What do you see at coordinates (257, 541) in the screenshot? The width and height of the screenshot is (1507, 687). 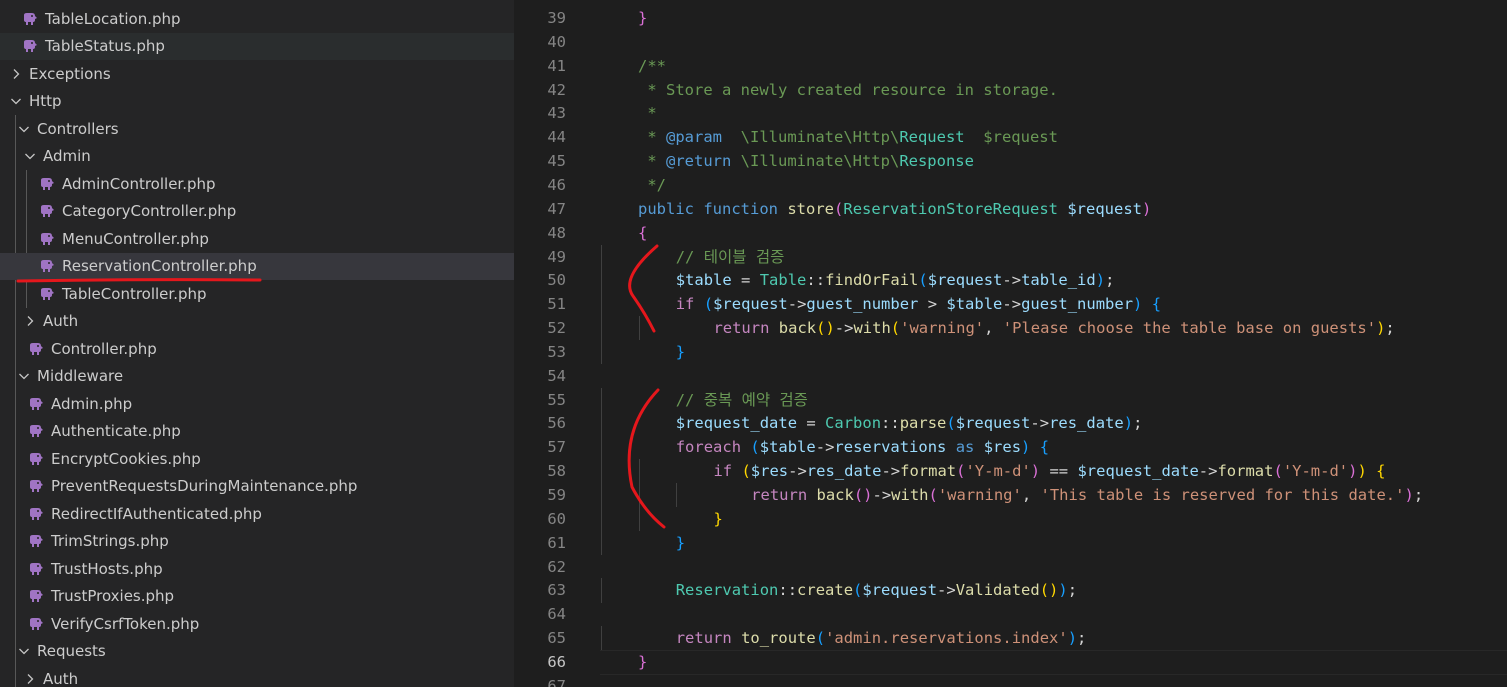 I see `file-item: TrimStrings.php` at bounding box center [257, 541].